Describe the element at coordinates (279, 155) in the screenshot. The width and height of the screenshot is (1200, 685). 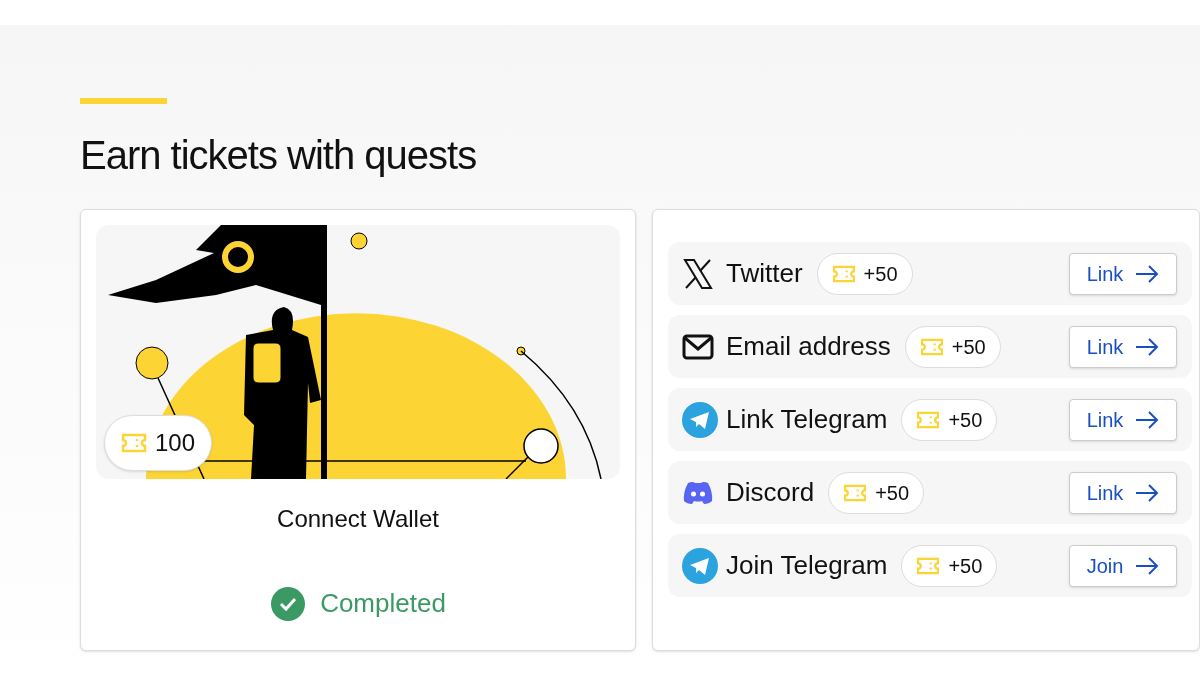
I see `section-title: Earn tickets with quests` at that location.